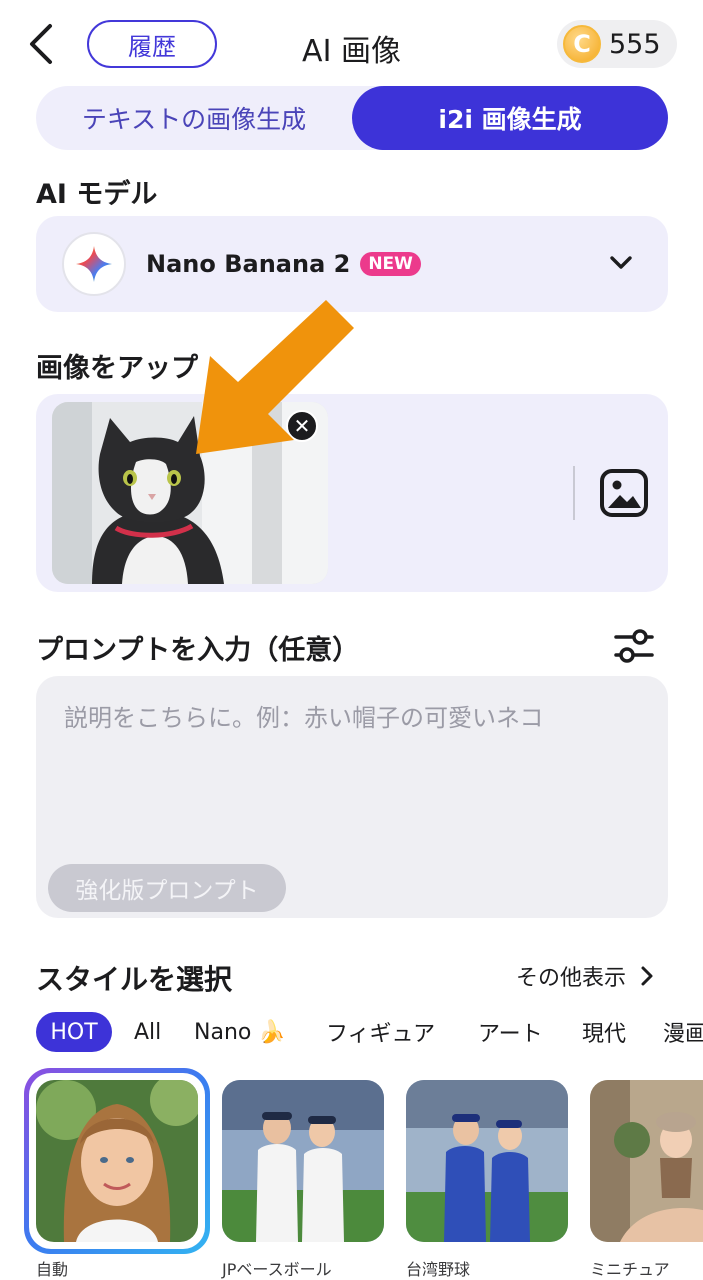  Describe the element at coordinates (646, 1161) in the screenshot. I see `style-miniature-image` at that location.